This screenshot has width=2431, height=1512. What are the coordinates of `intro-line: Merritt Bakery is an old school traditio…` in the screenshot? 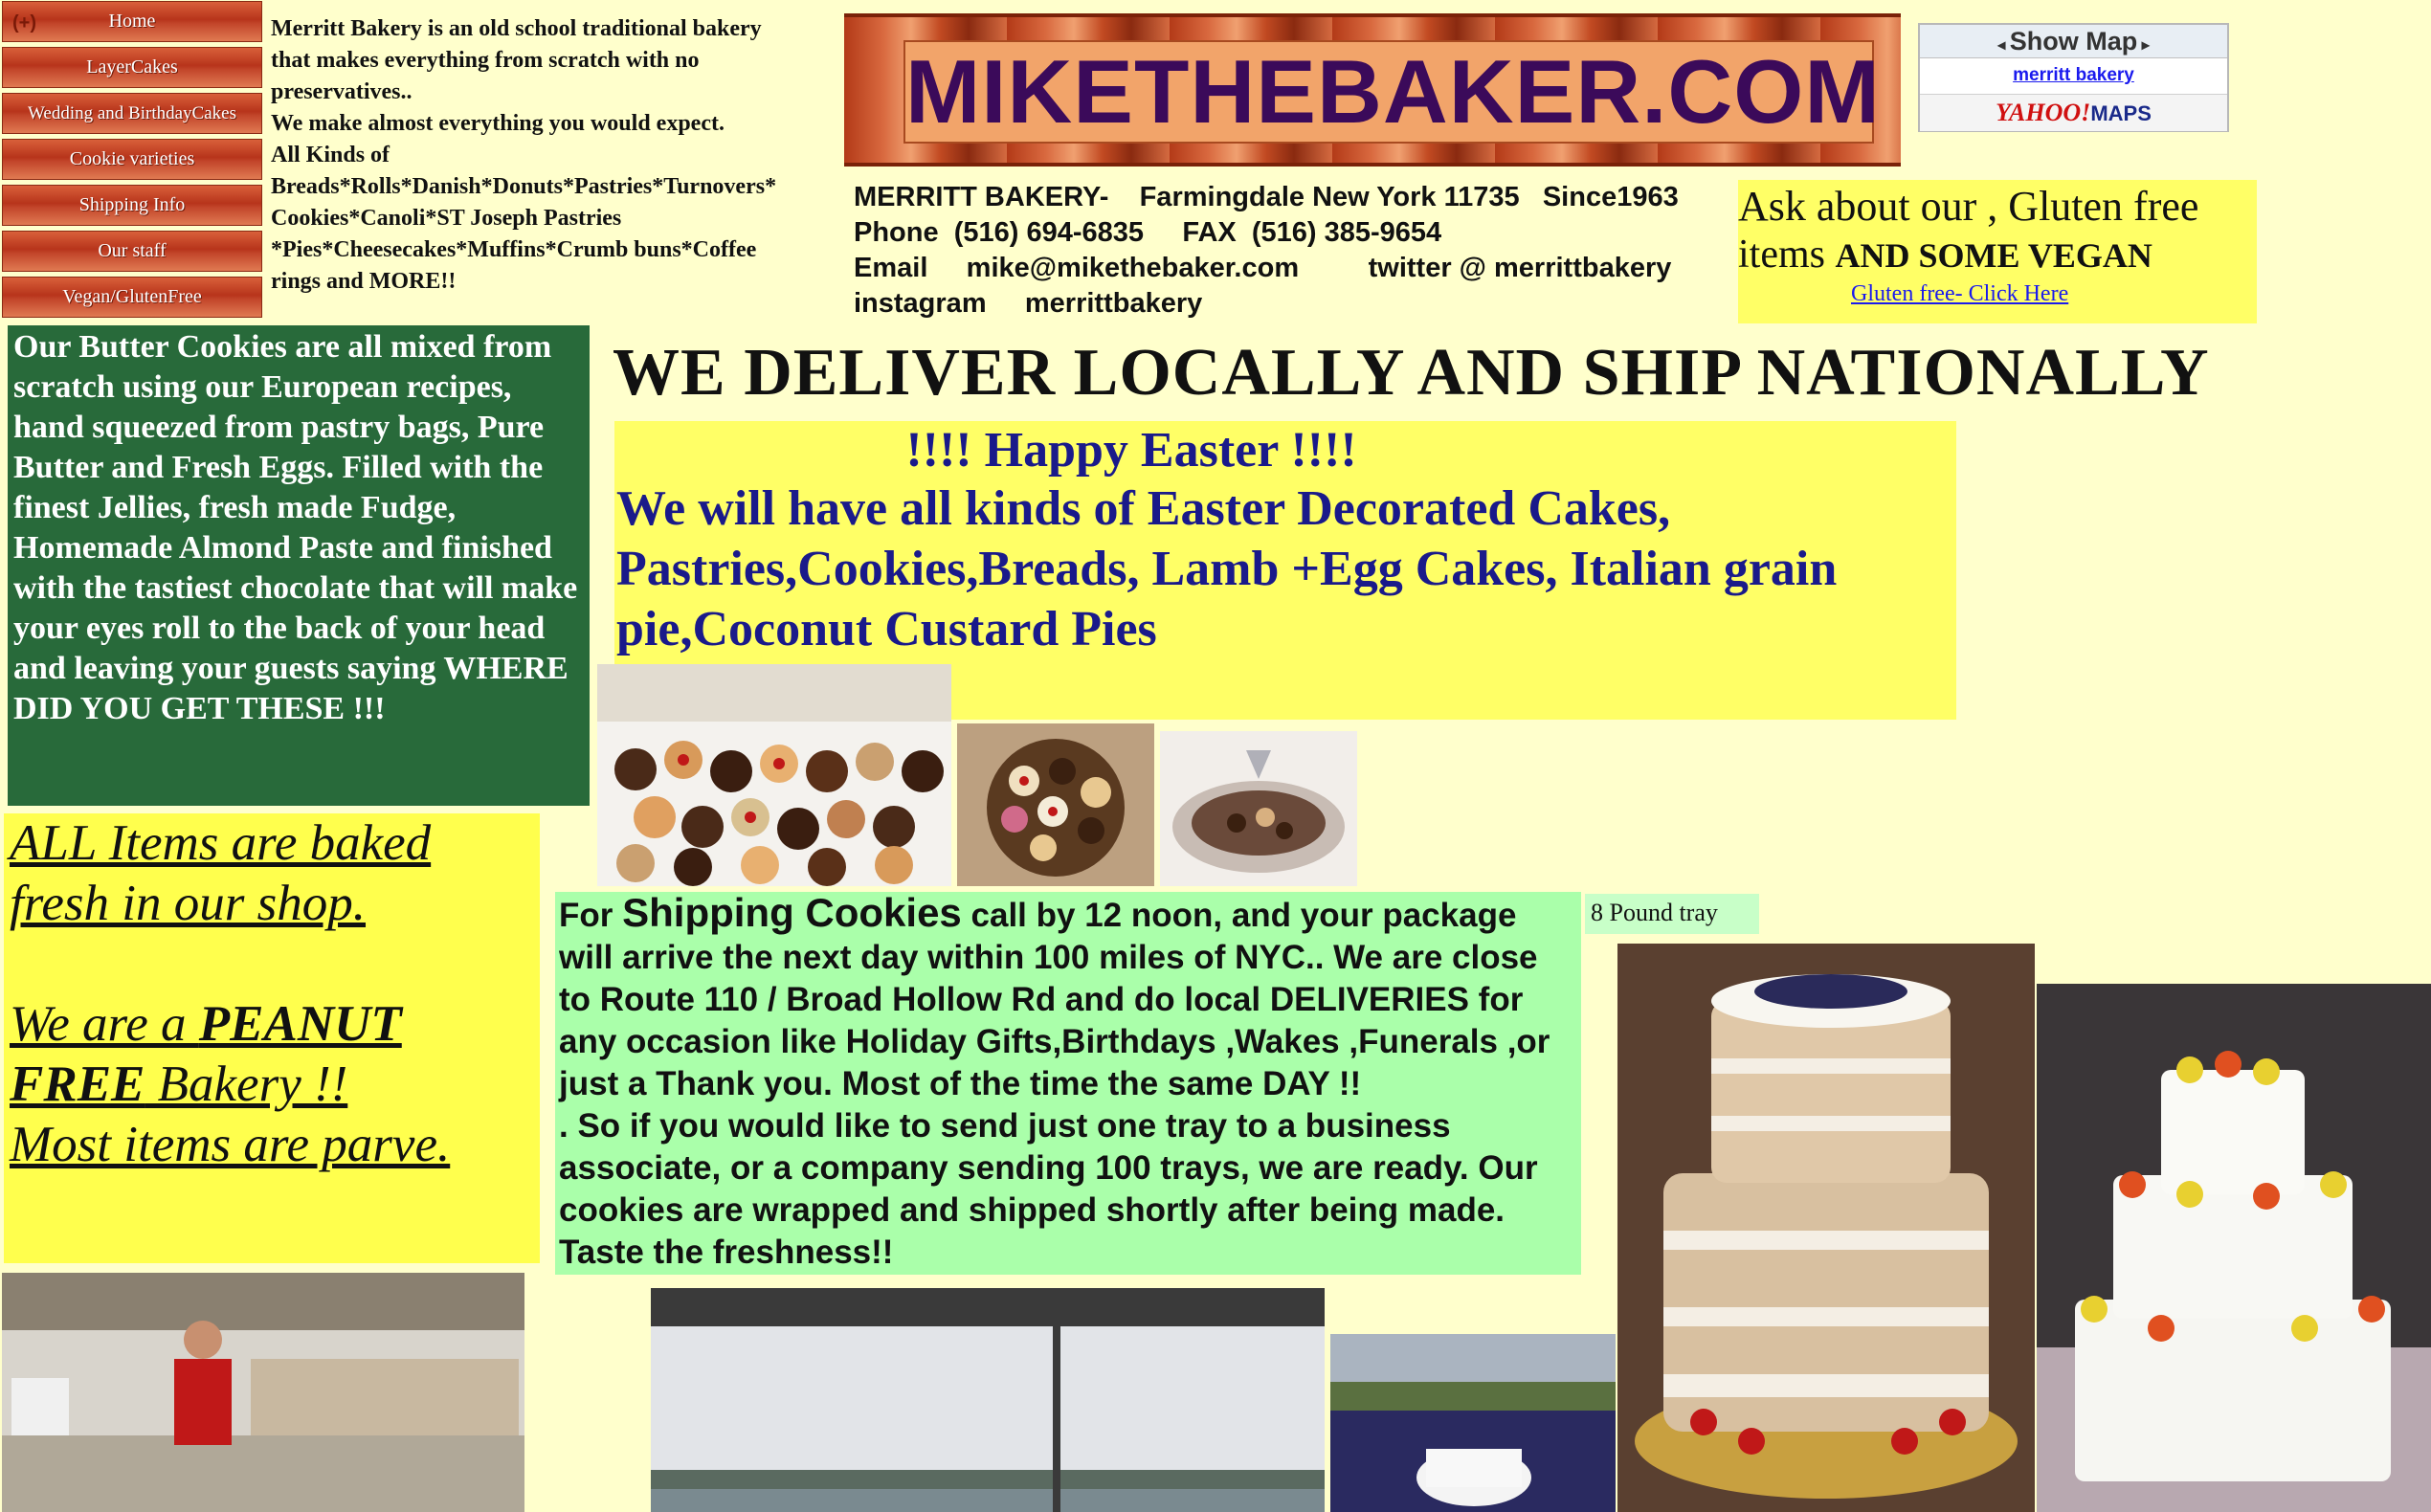 It's located at (516, 28).